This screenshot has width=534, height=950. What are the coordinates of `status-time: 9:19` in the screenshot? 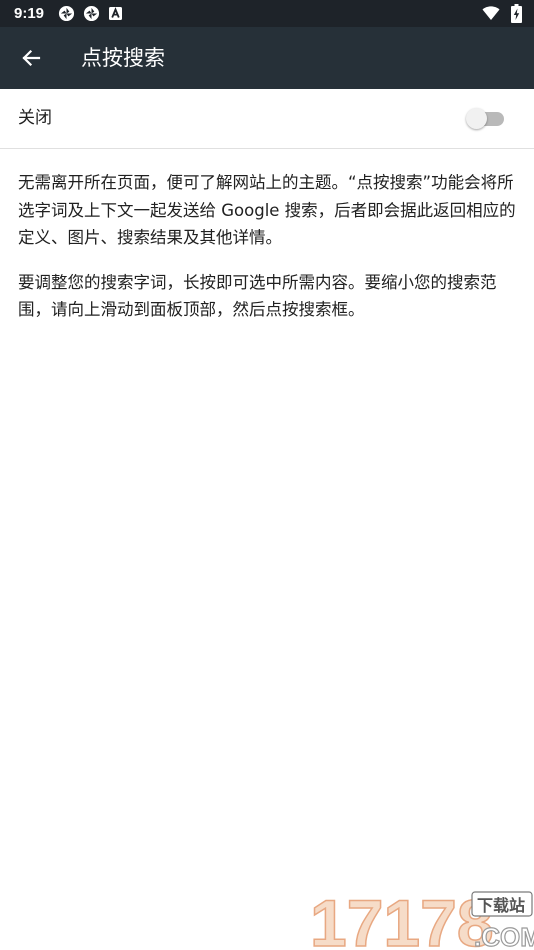 It's located at (29, 13).